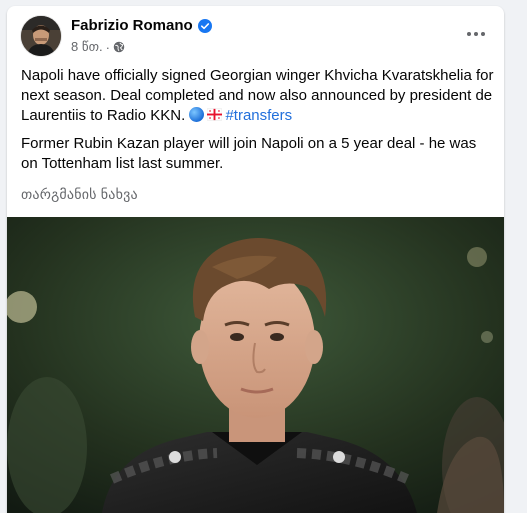 This screenshot has width=527, height=513. Describe the element at coordinates (87, 47) in the screenshot. I see `post-timestamp: 8 წთ.` at that location.